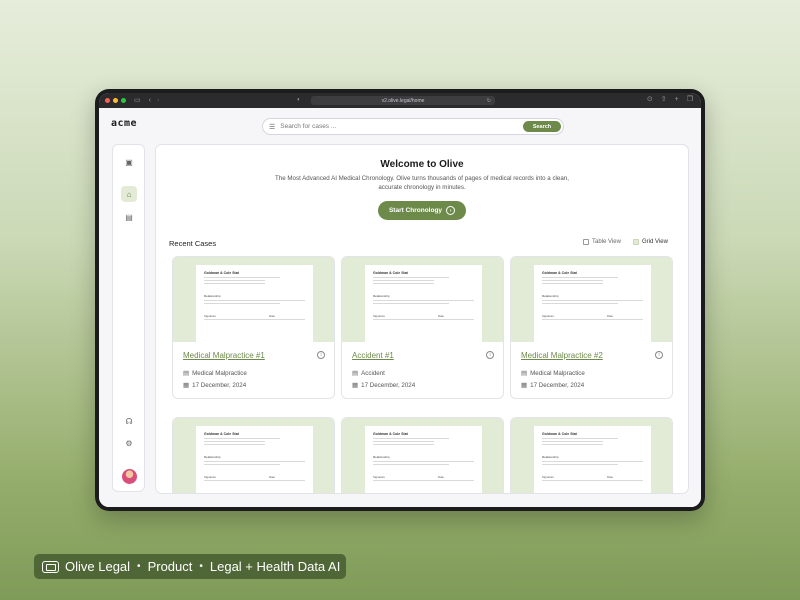 This screenshot has width=800, height=600. I want to click on back-icon: ‹, so click(150, 100).